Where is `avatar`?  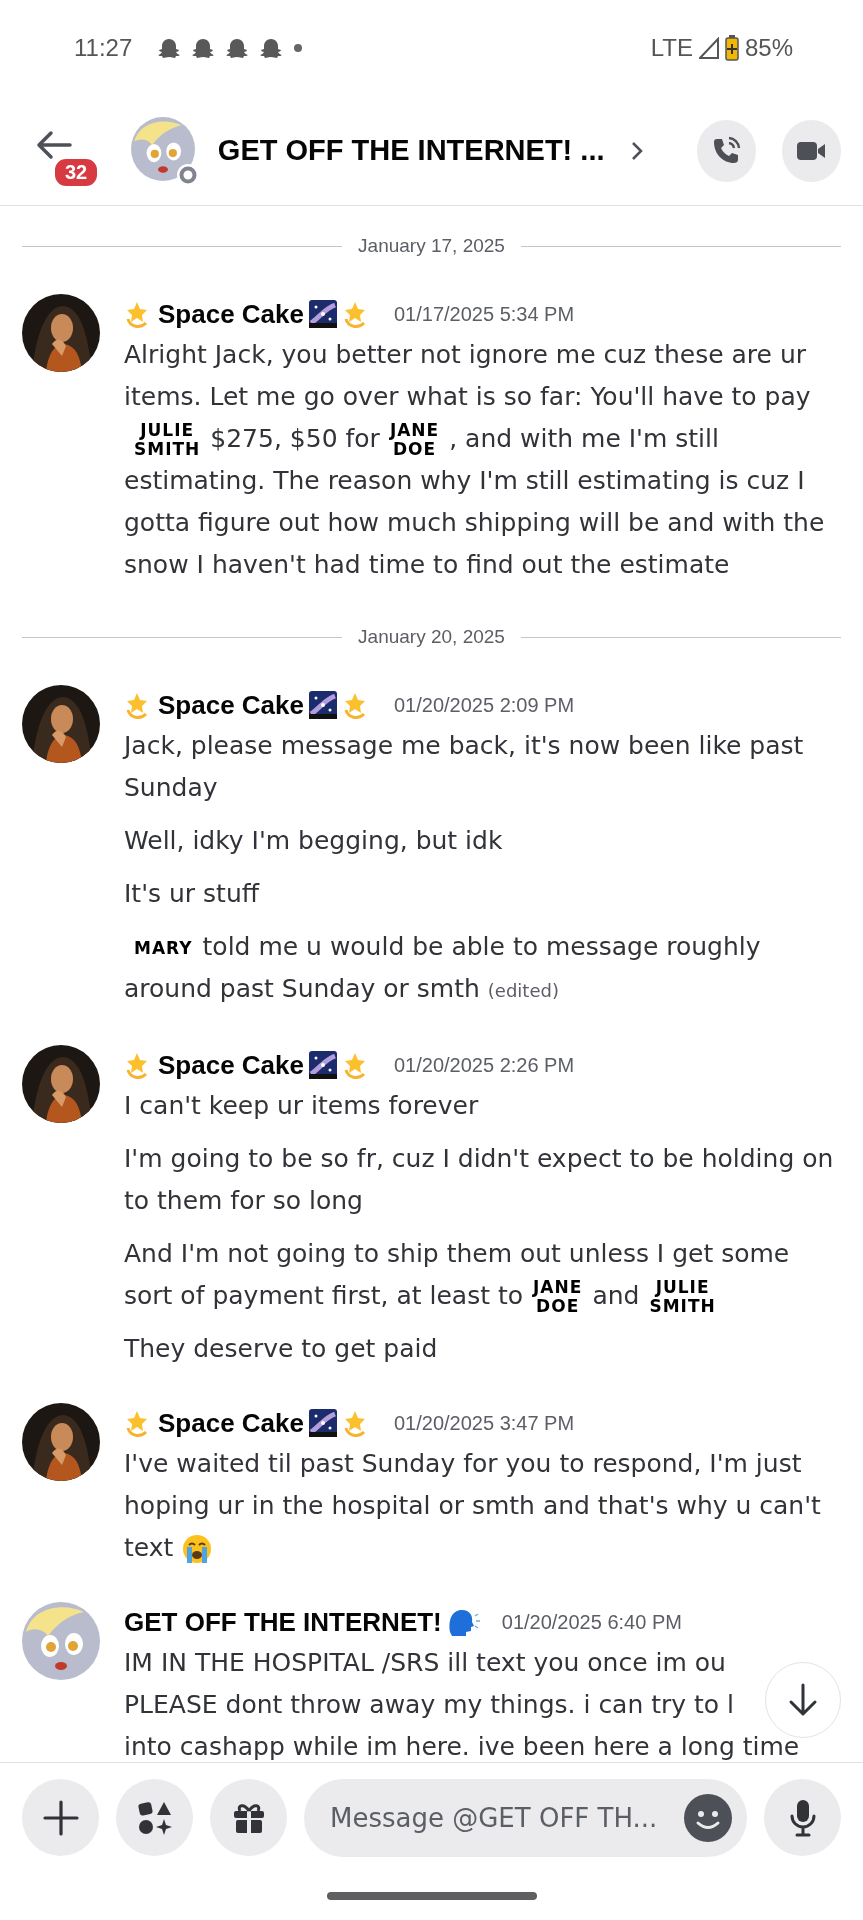 avatar is located at coordinates (162, 148).